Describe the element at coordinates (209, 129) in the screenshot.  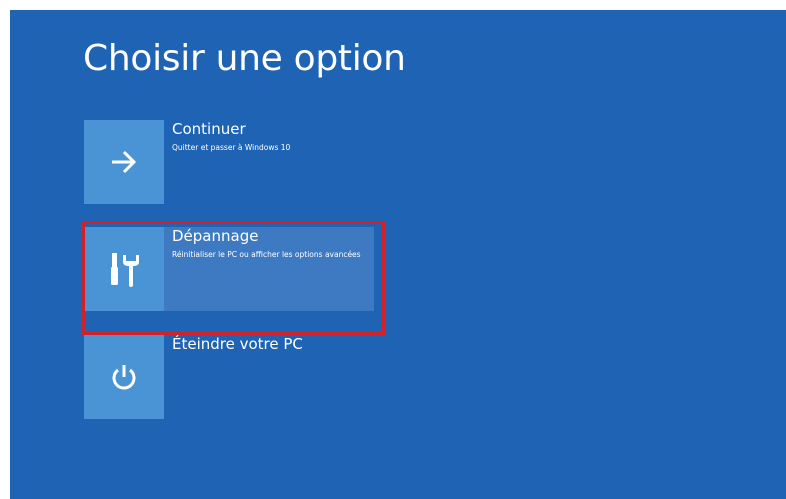
I see `option-continue-title: Continuer` at that location.